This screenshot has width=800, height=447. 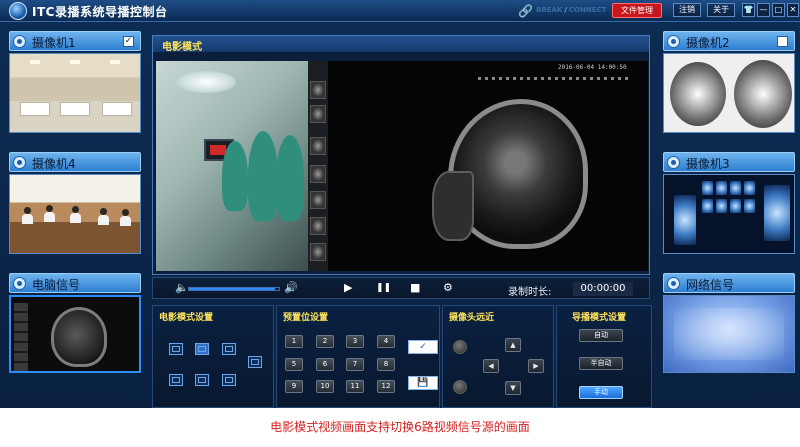 I want to click on file-manage-button: 文件管理, so click(x=637, y=10).